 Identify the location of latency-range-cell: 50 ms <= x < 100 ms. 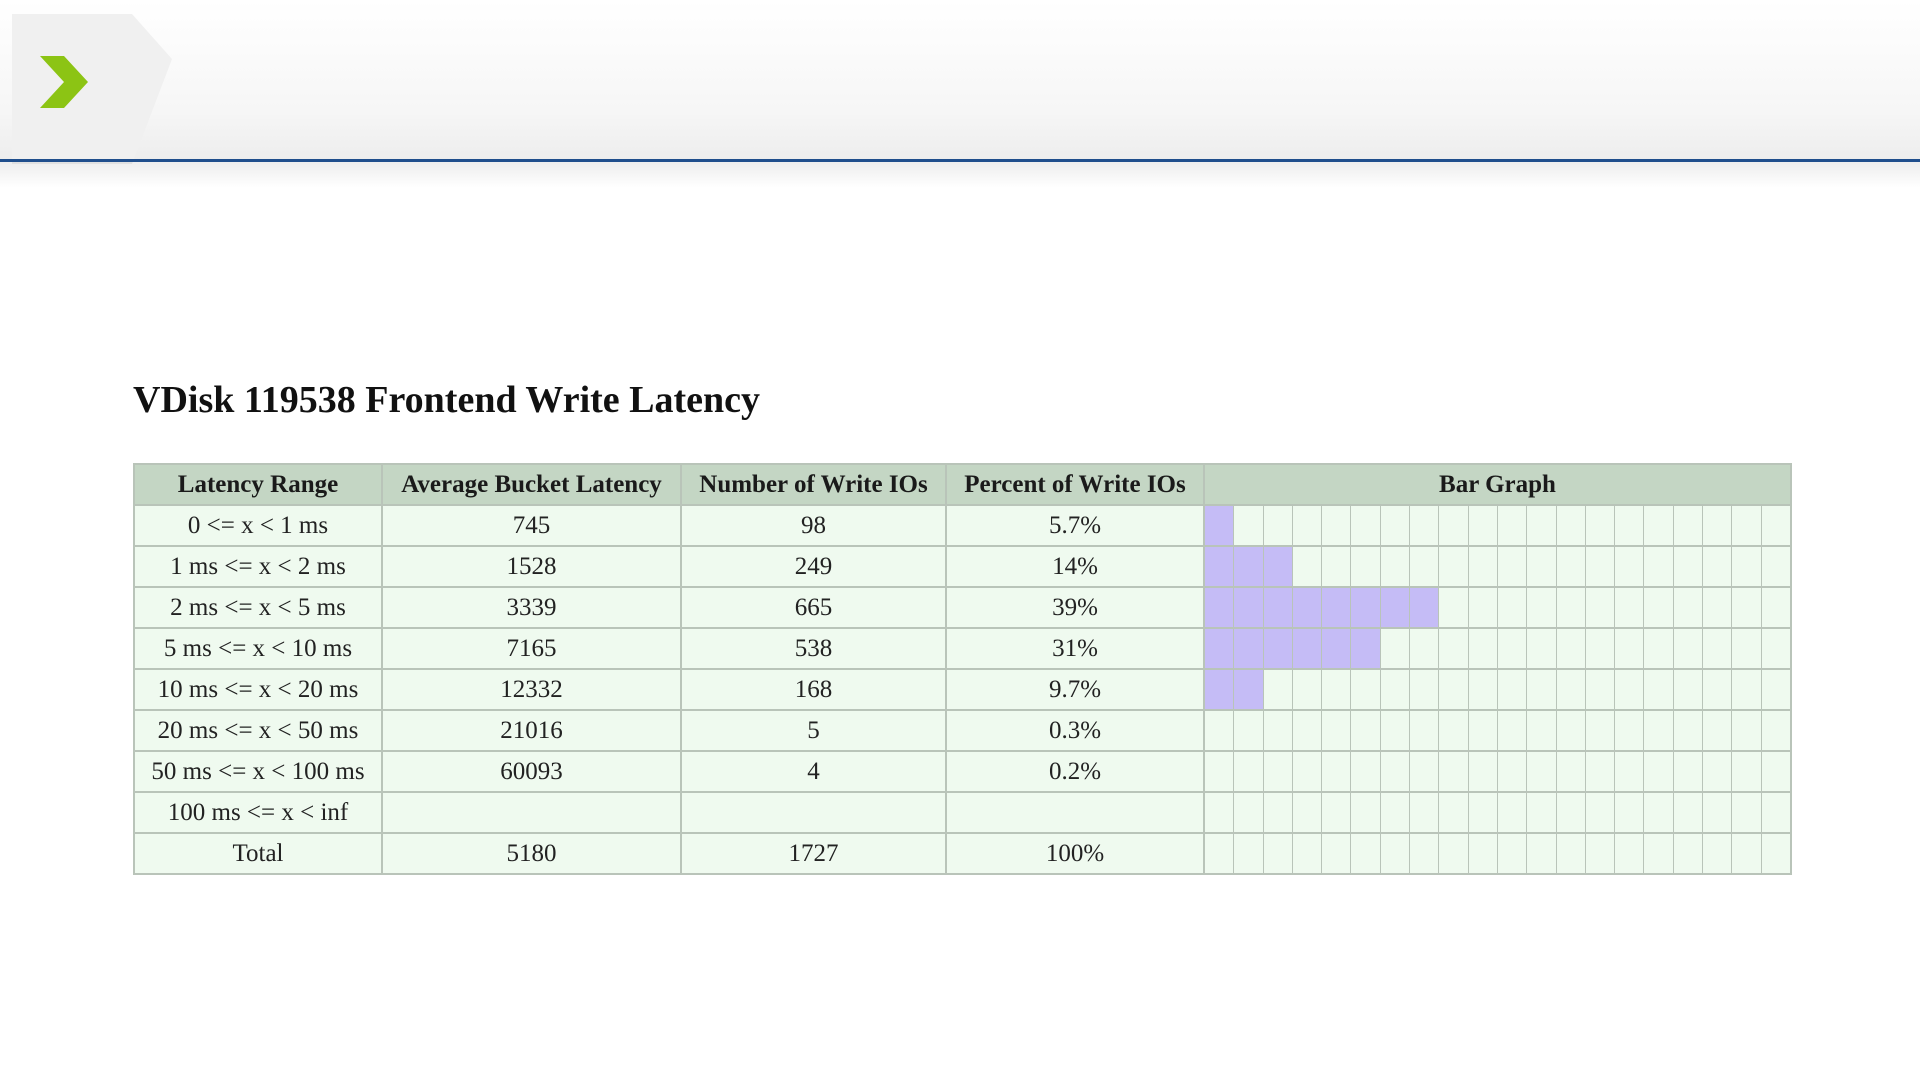
(258, 771).